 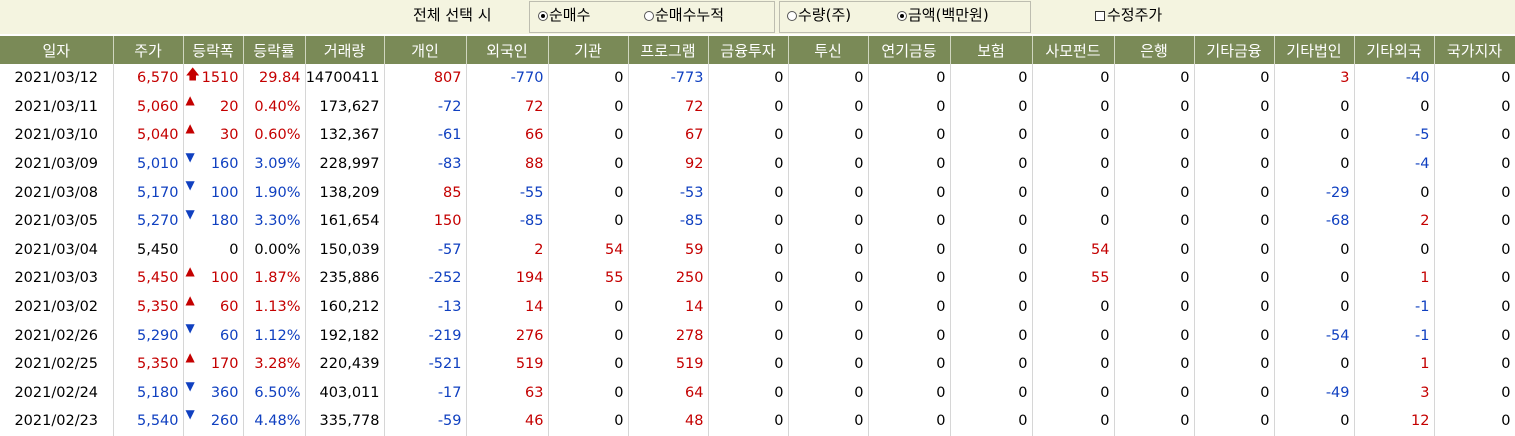 What do you see at coordinates (902, 16) in the screenshot?
I see `radio-amount-indicator` at bounding box center [902, 16].